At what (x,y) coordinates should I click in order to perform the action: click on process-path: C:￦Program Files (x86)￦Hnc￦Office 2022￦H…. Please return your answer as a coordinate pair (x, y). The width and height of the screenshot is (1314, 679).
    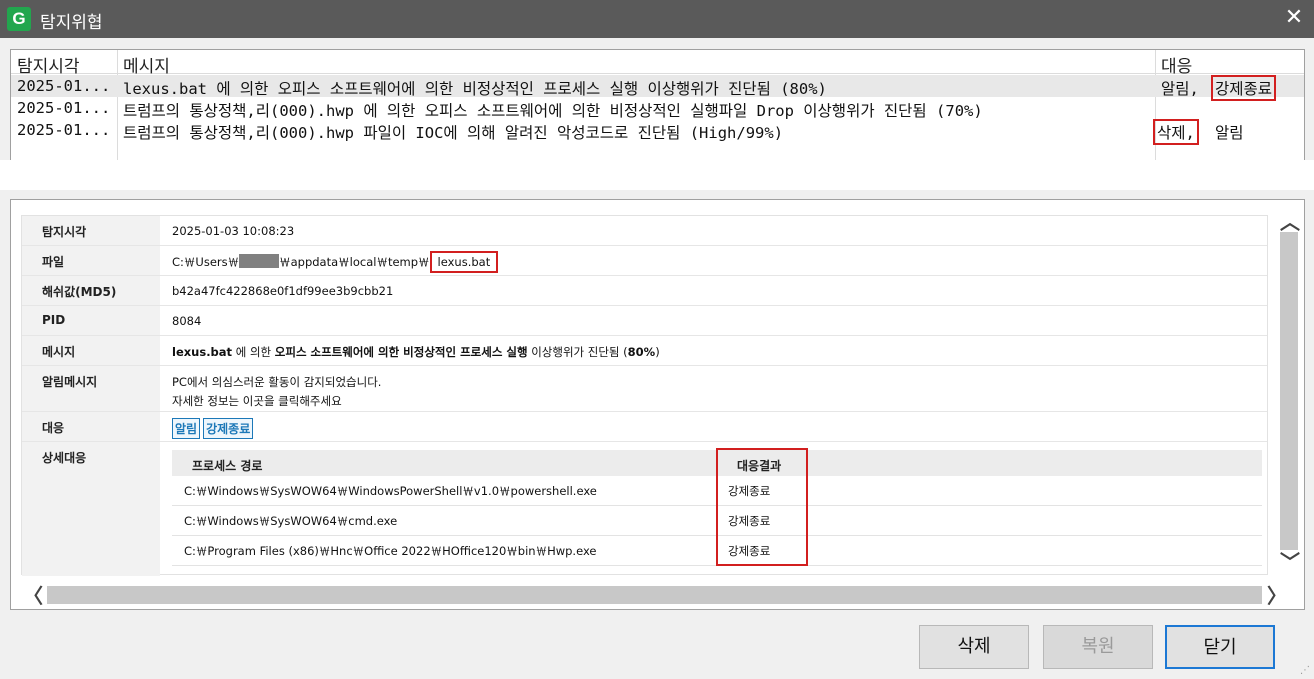
    Looking at the image, I should click on (390, 551).